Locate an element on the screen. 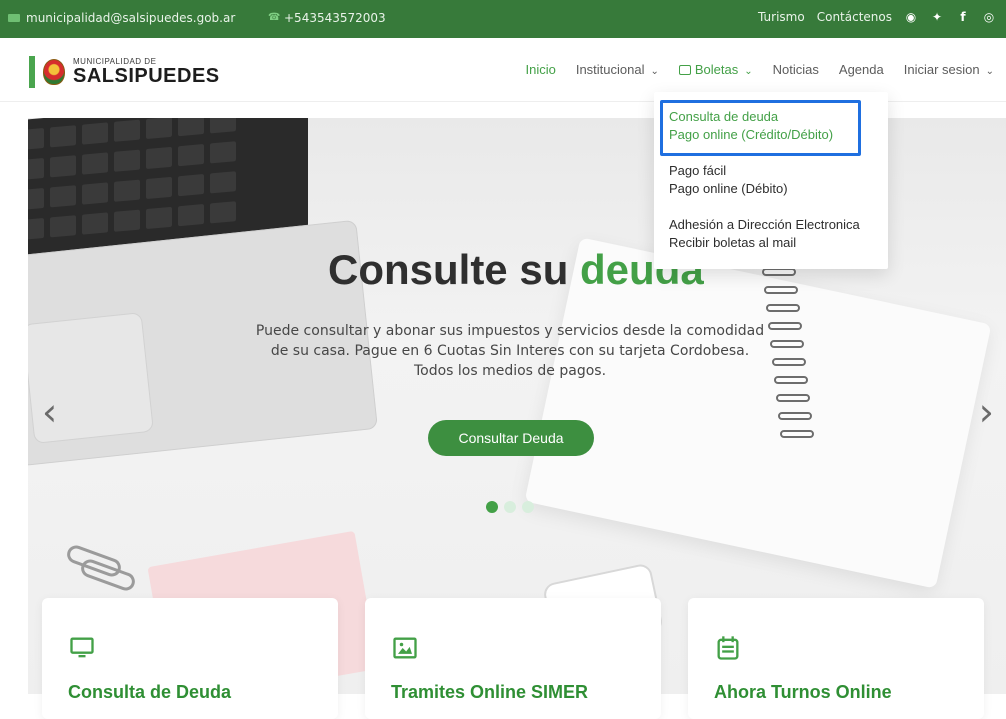 The width and height of the screenshot is (1006, 719). facebook-icon: f is located at coordinates (963, 17).